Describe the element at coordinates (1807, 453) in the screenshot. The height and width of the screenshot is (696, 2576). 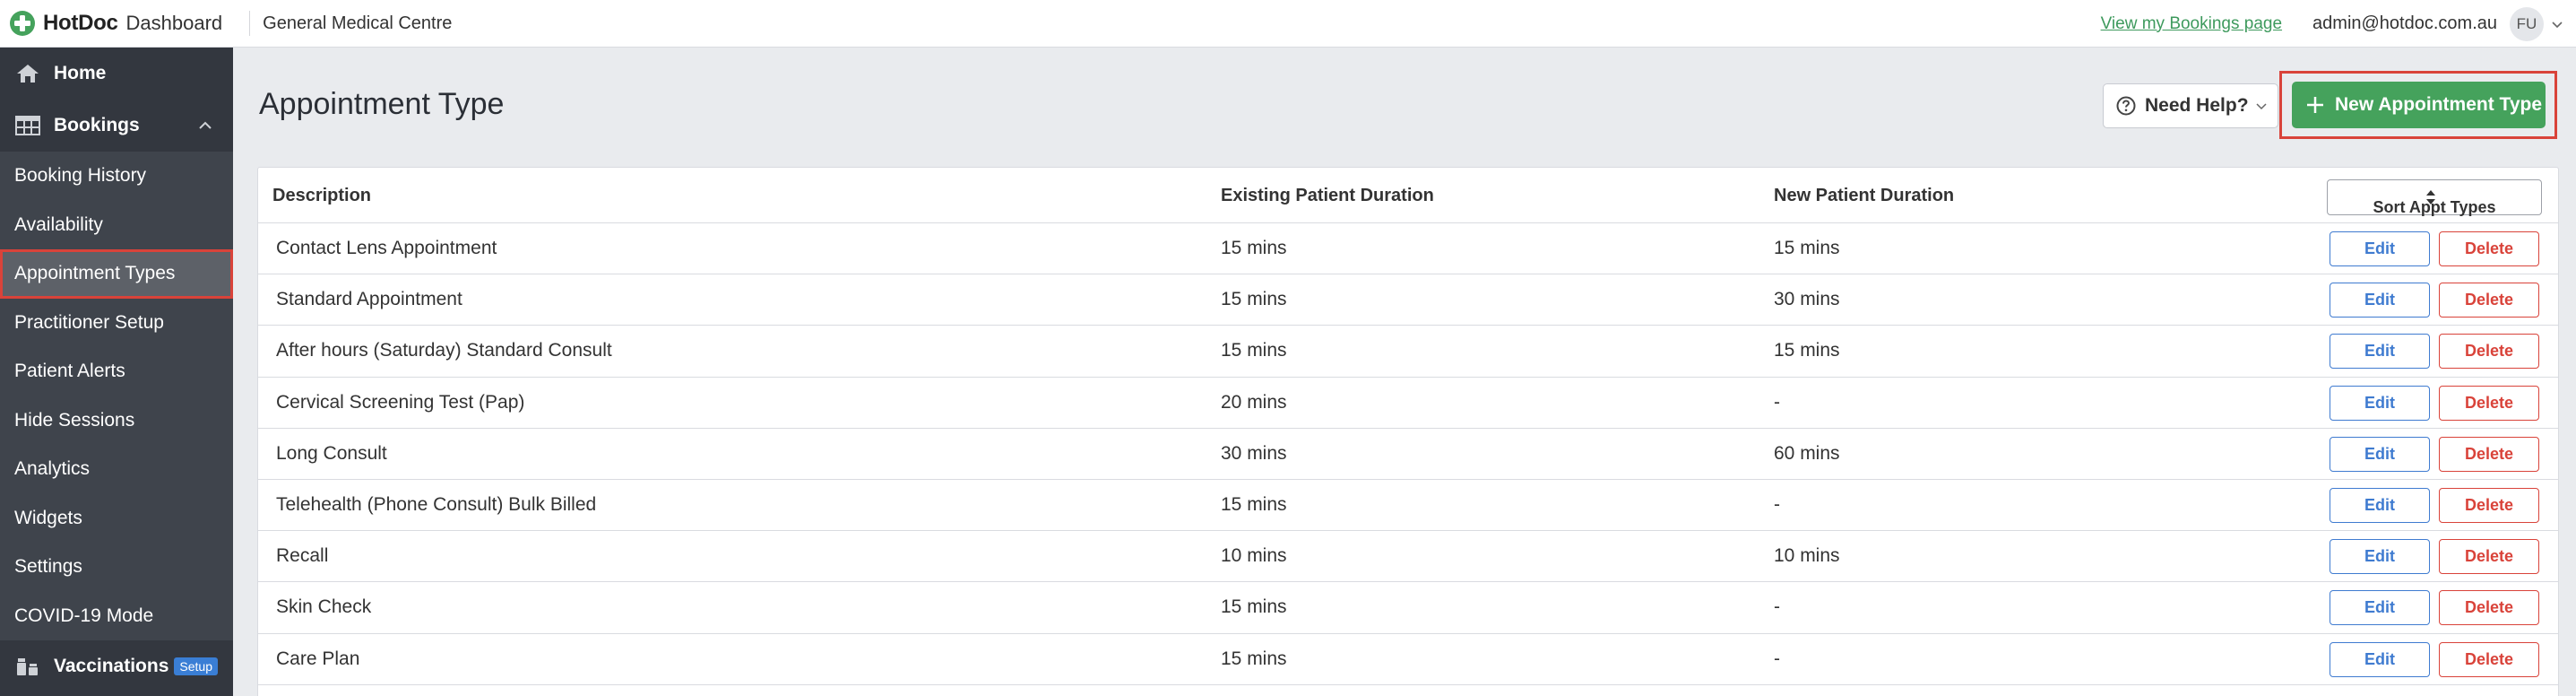
I see `cell-new-duration: 60 mins` at that location.